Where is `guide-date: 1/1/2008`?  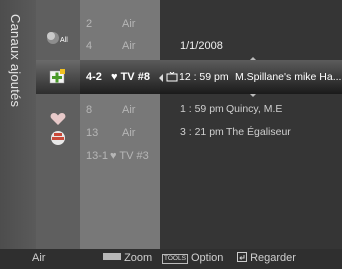 guide-date: 1/1/2008 is located at coordinates (201, 46).